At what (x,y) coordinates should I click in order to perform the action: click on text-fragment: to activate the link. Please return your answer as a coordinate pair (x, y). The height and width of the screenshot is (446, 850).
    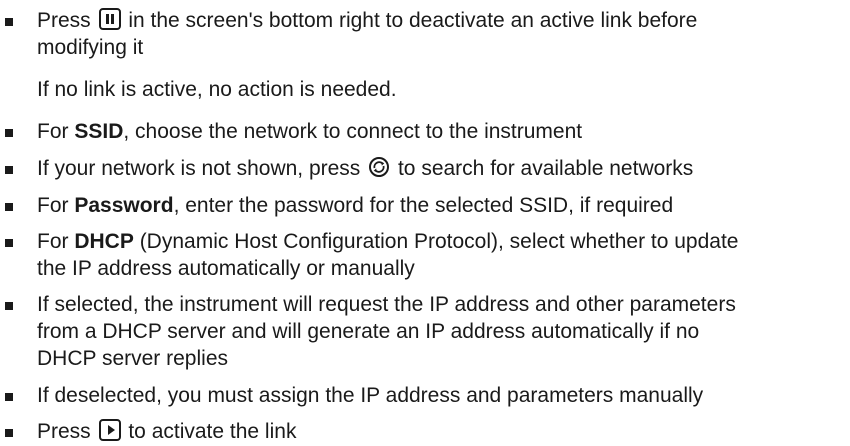
    Looking at the image, I should click on (209, 431).